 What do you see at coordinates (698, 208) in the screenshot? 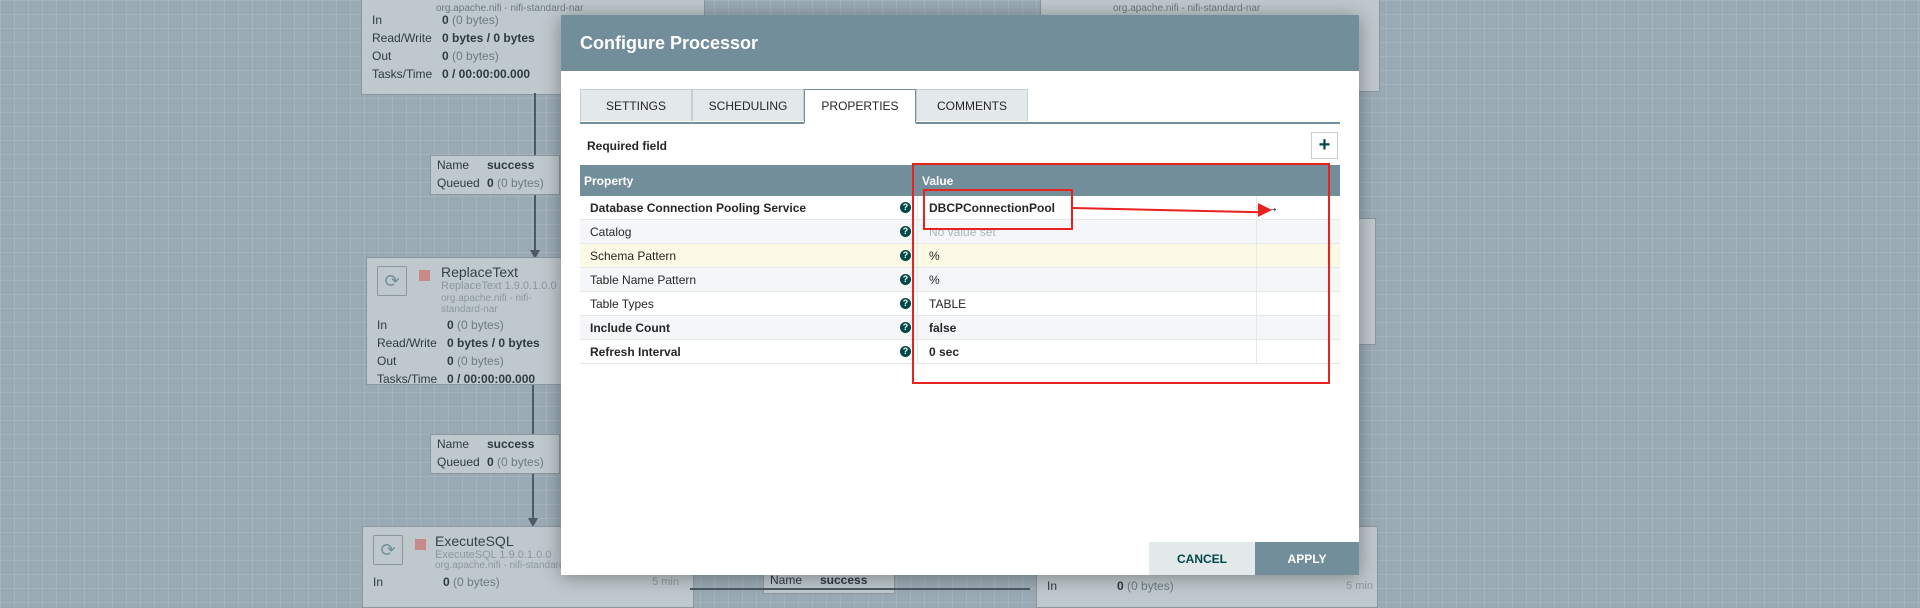
I see `property-name: Database Connection Pooling Service` at bounding box center [698, 208].